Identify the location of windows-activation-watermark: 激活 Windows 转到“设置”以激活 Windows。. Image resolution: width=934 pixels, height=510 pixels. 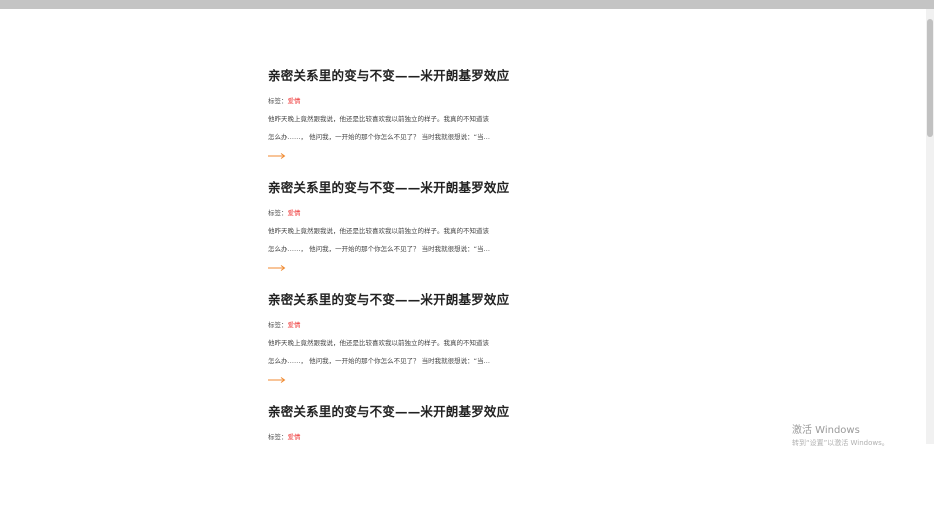
(840, 437).